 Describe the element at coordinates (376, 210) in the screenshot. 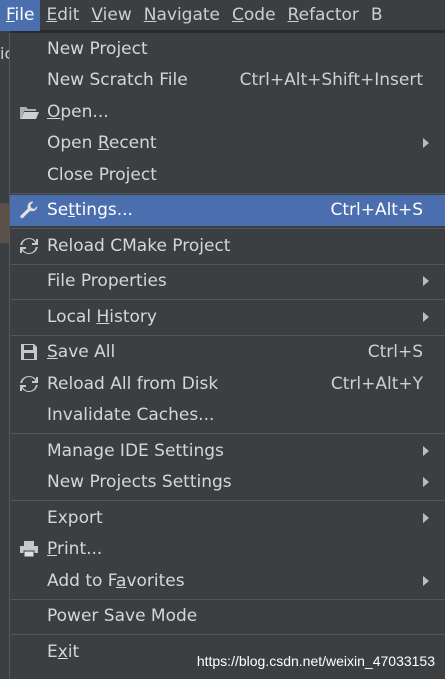

I see `shortcut-label: Ctrl+Alt+S` at that location.